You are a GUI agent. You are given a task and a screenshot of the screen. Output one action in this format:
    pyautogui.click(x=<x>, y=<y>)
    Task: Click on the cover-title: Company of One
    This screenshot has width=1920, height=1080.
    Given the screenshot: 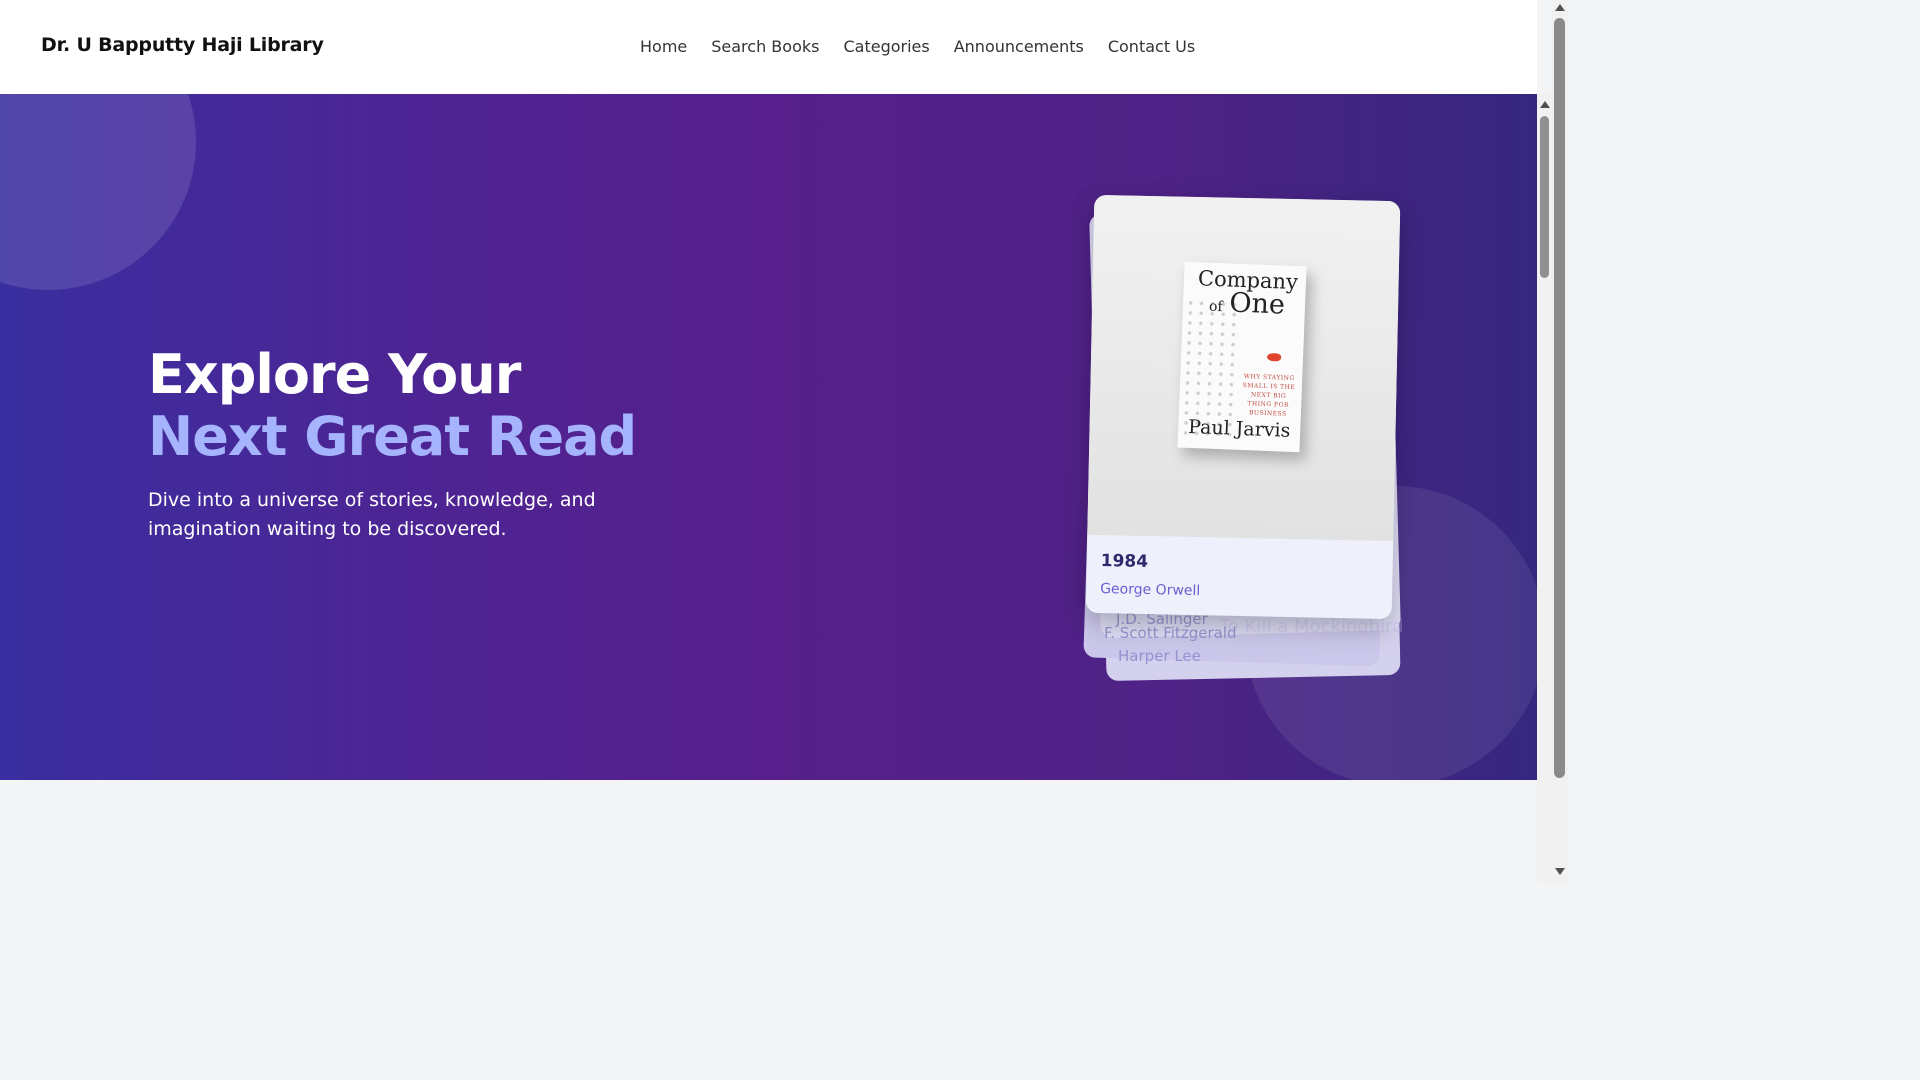 What is the action you would take?
    pyautogui.click(x=1248, y=293)
    